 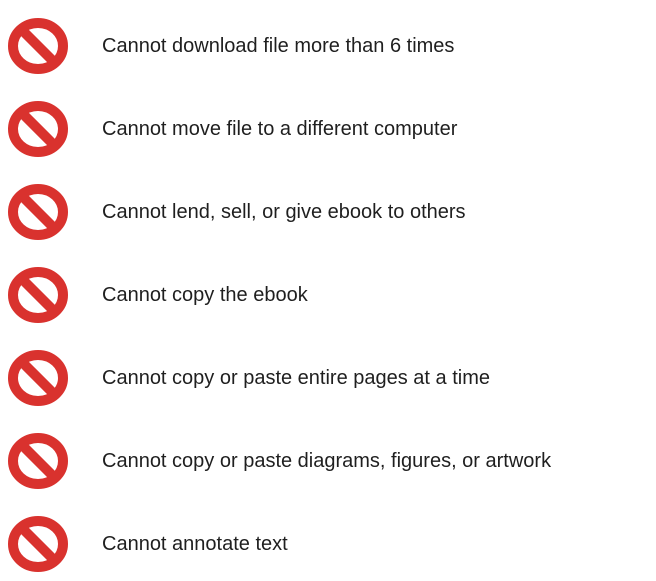 I want to click on restriction-item: Cannot copy the ebook, so click(x=328, y=295).